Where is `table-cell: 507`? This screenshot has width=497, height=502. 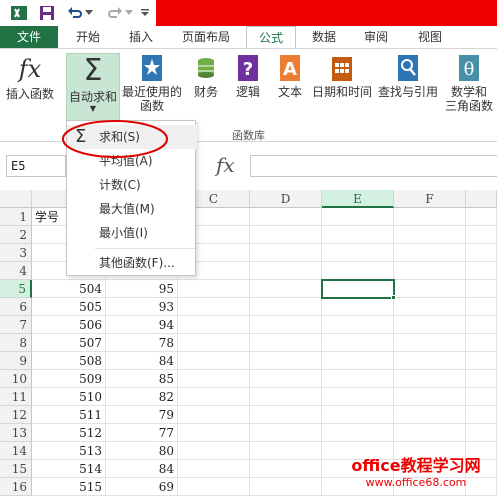 table-cell: 507 is located at coordinates (69, 343).